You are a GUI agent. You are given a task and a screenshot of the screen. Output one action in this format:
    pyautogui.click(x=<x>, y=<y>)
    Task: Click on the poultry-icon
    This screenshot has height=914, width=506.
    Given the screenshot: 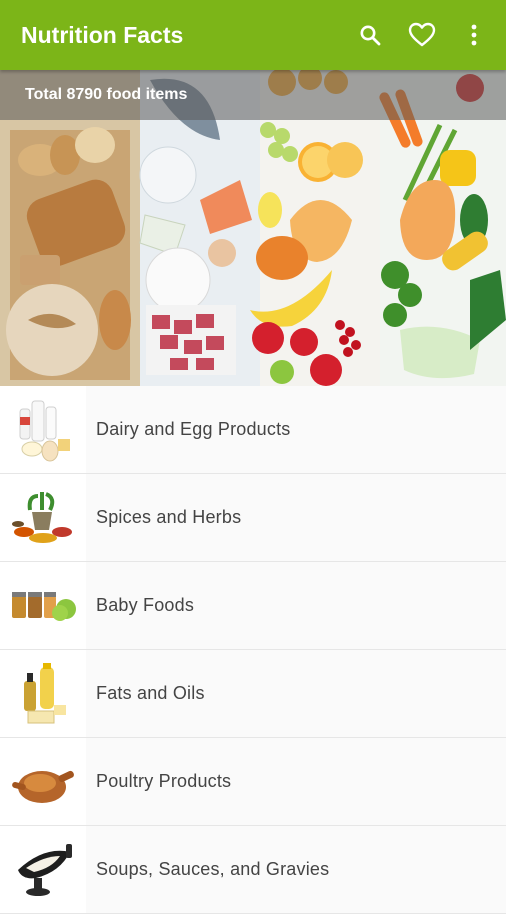 What is the action you would take?
    pyautogui.click(x=43, y=786)
    